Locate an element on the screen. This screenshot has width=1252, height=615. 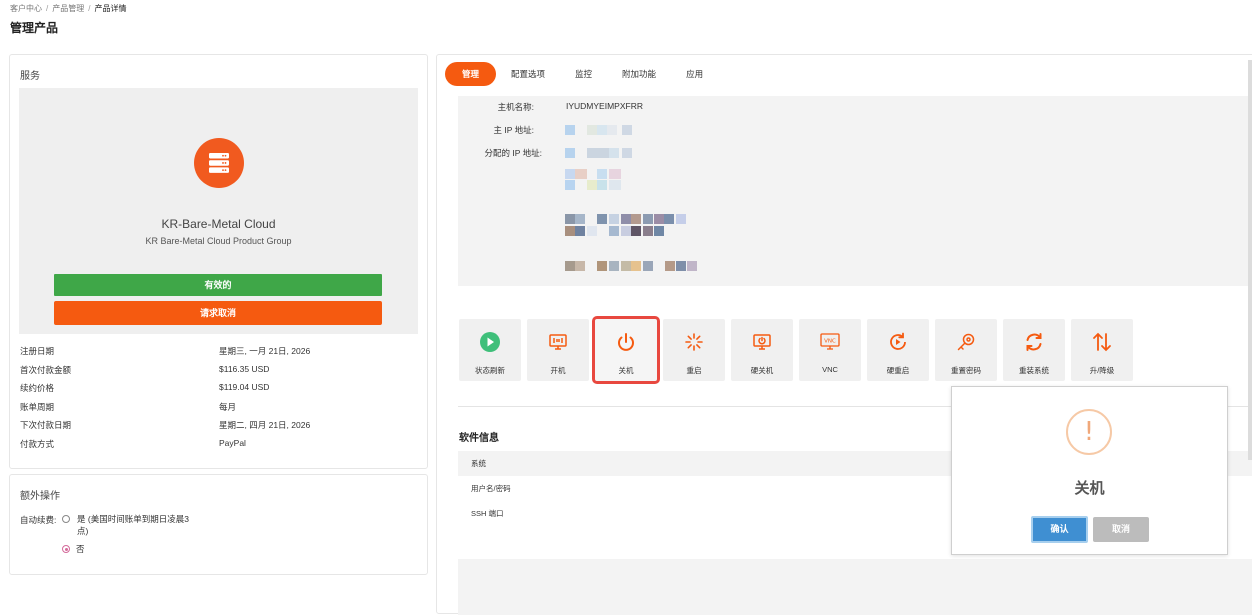
breadcrumb-current: 产品详情 is located at coordinates (110, 8).